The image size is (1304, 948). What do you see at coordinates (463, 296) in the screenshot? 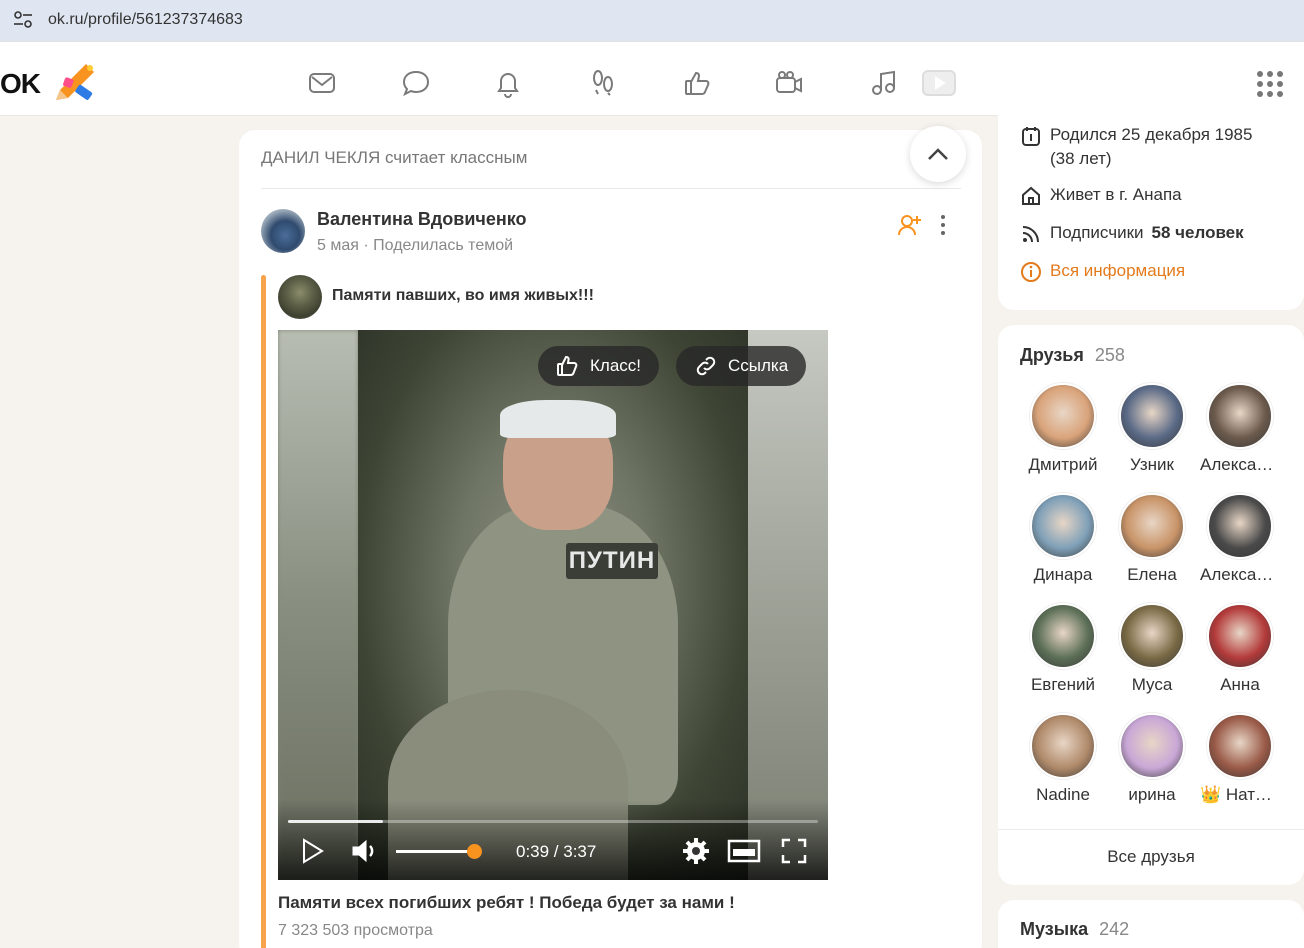
I see `shared-topic-title: Памяти павших, во имя живых!!!` at bounding box center [463, 296].